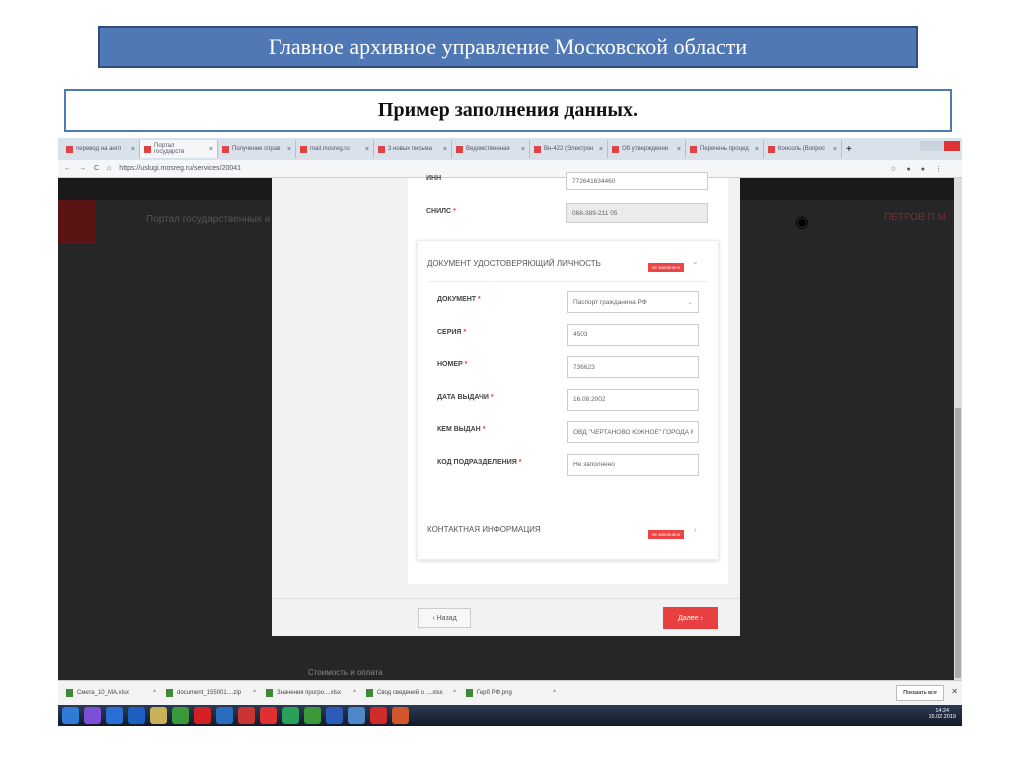 The width and height of the screenshot is (1024, 767). What do you see at coordinates (695, 529) in the screenshot?
I see `chevron-right-icon: ›` at bounding box center [695, 529].